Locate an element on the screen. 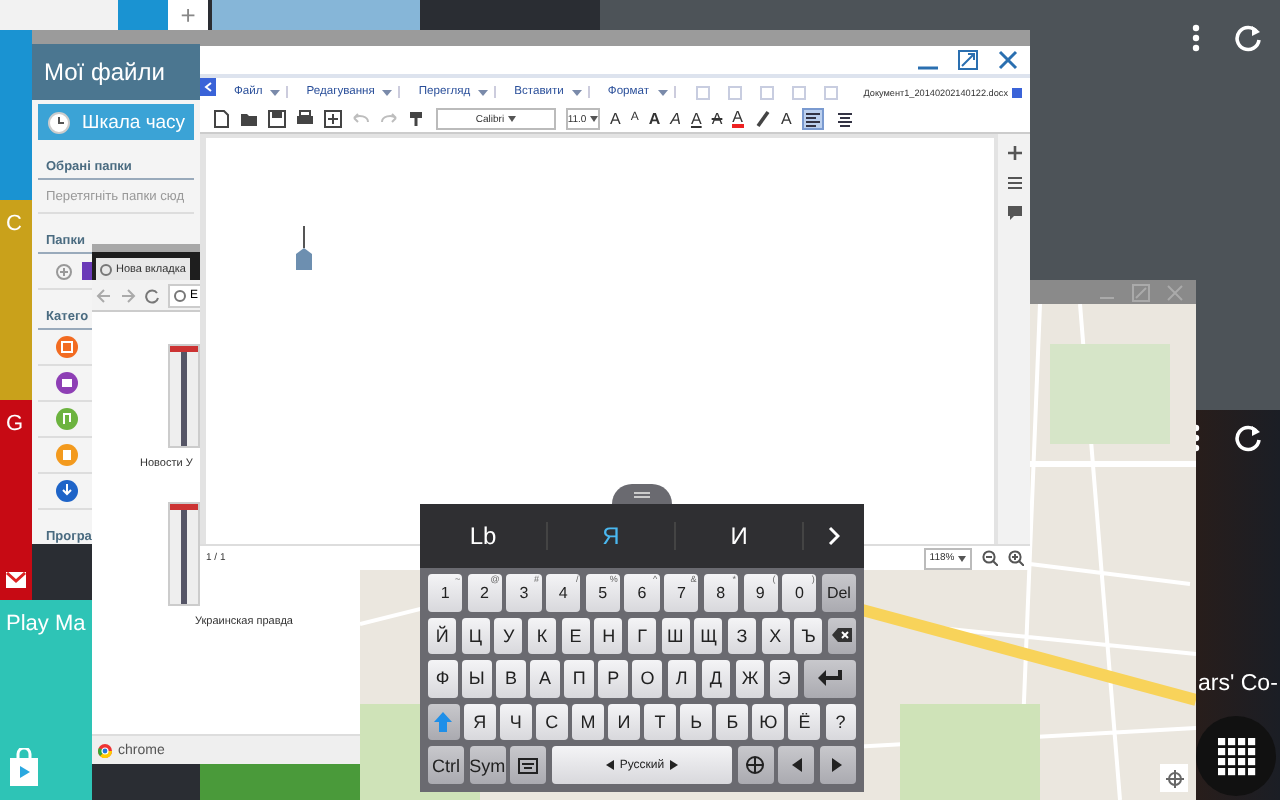 This screenshot has height=800, width=1280. key: Sym is located at coordinates (487, 765).